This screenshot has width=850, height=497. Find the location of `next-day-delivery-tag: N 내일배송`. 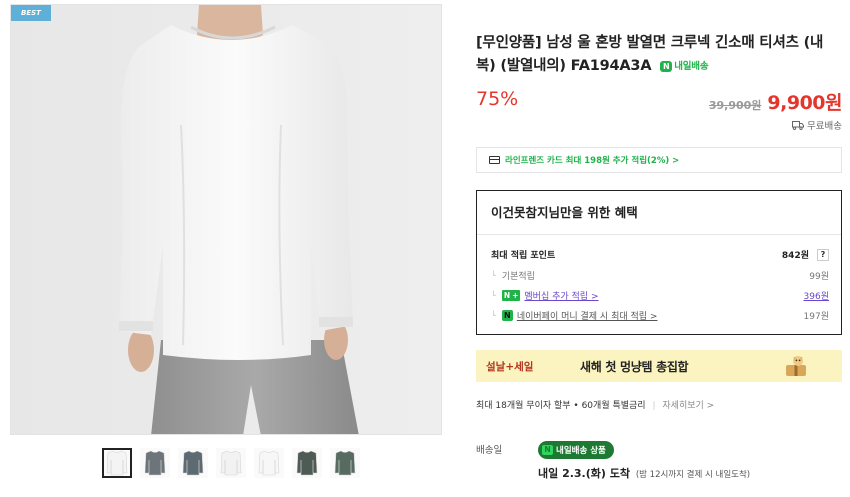

next-day-delivery-tag: N 내일배송 is located at coordinates (684, 66).